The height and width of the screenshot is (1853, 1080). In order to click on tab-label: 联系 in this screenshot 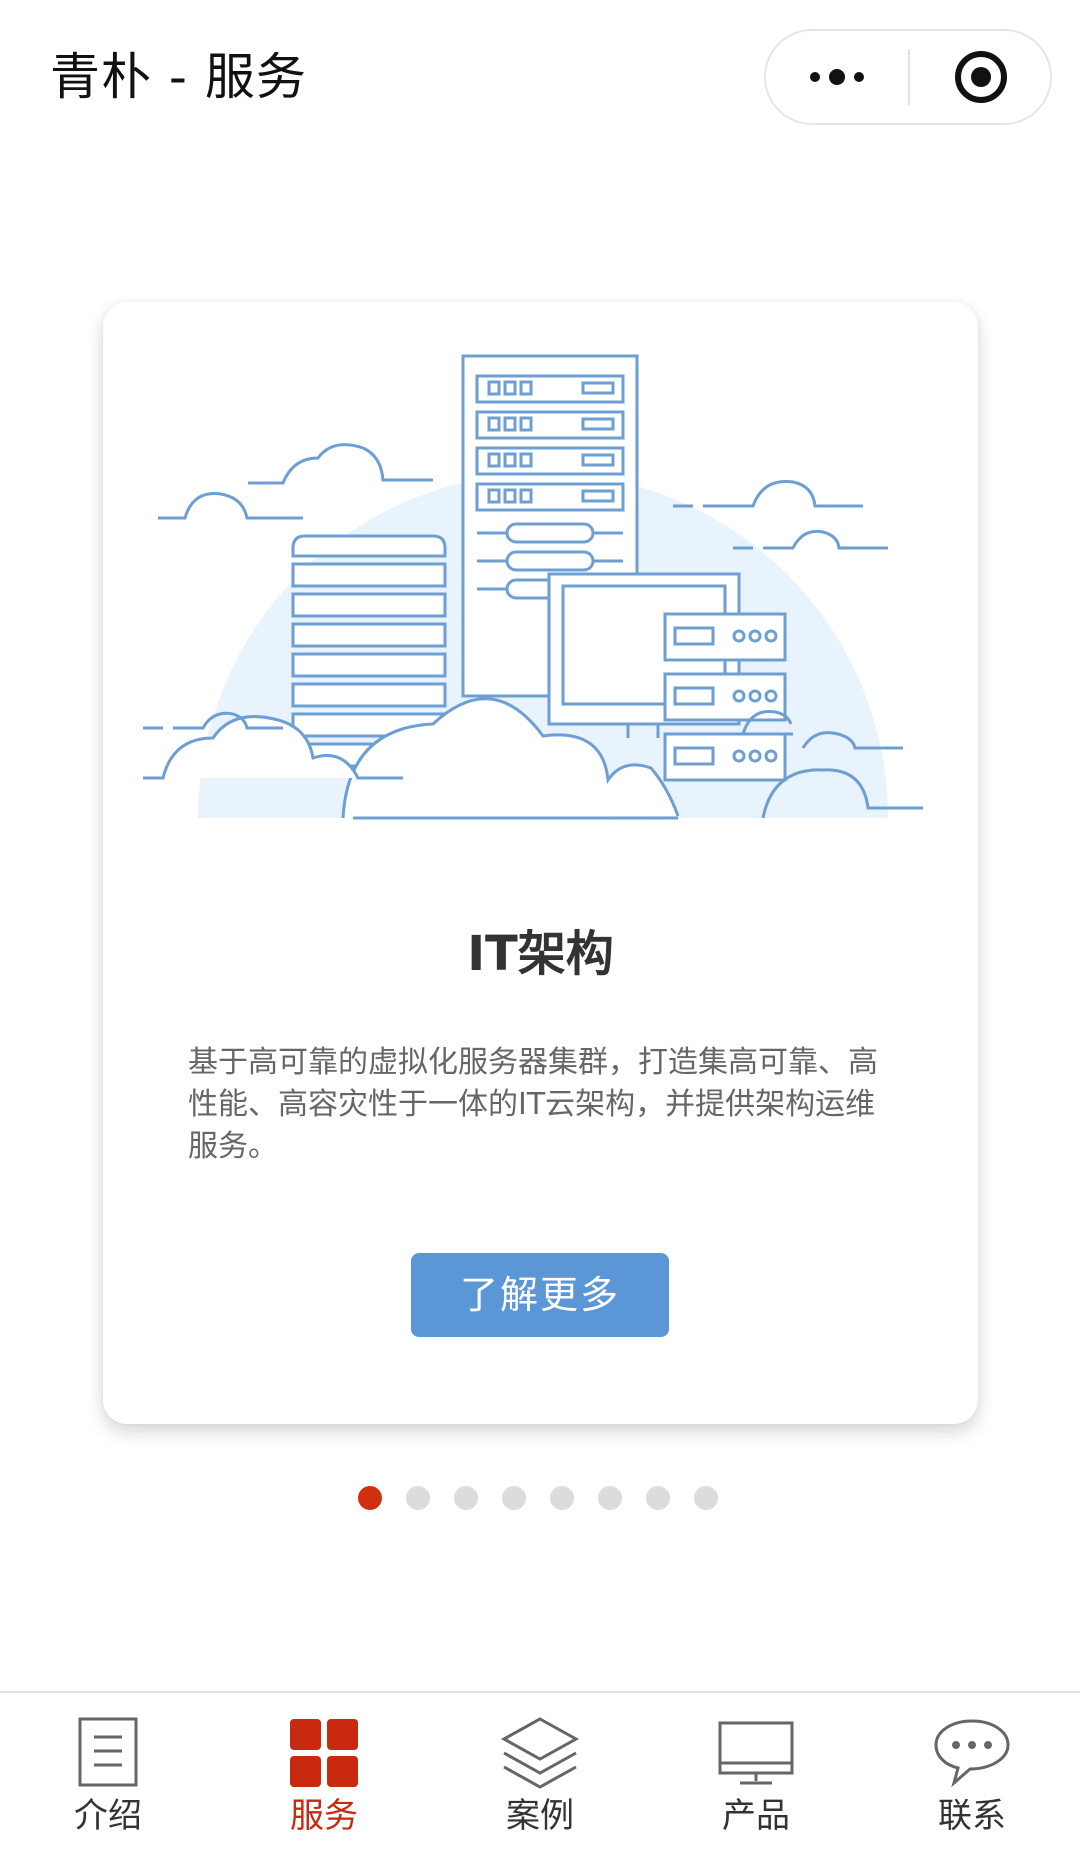, I will do `click(972, 1816)`.